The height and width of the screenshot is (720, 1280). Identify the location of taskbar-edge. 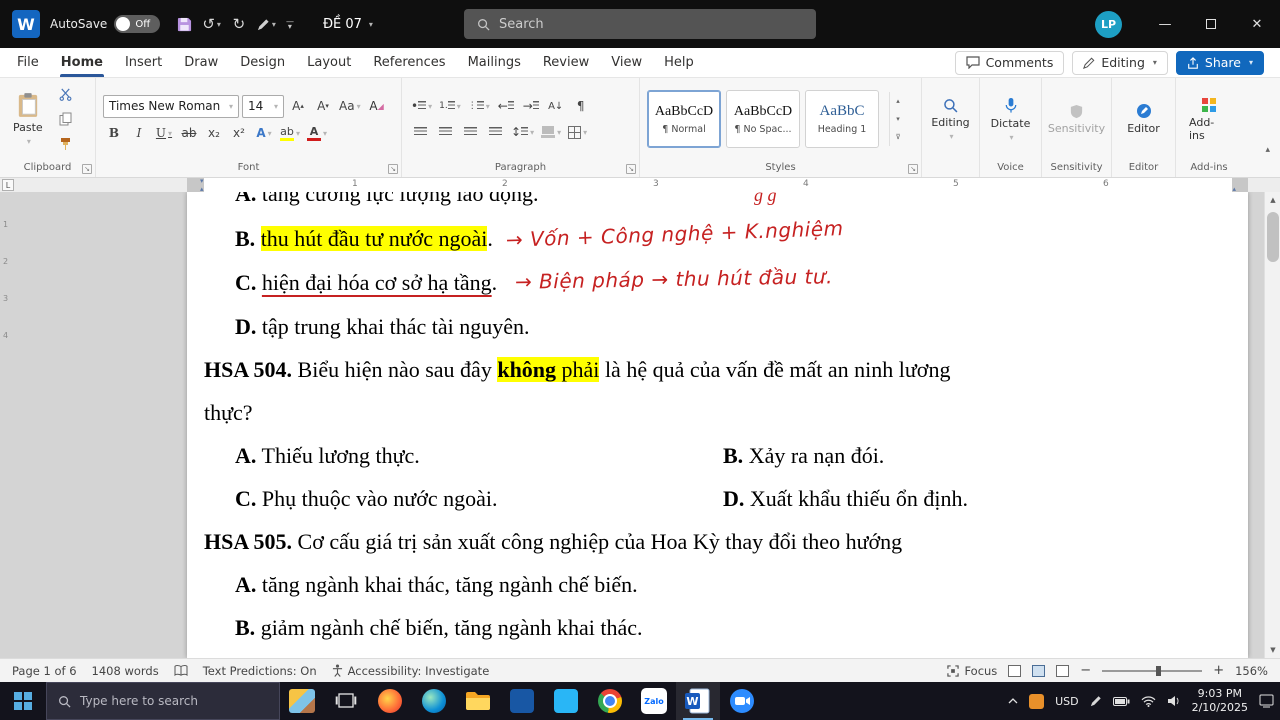
(434, 701).